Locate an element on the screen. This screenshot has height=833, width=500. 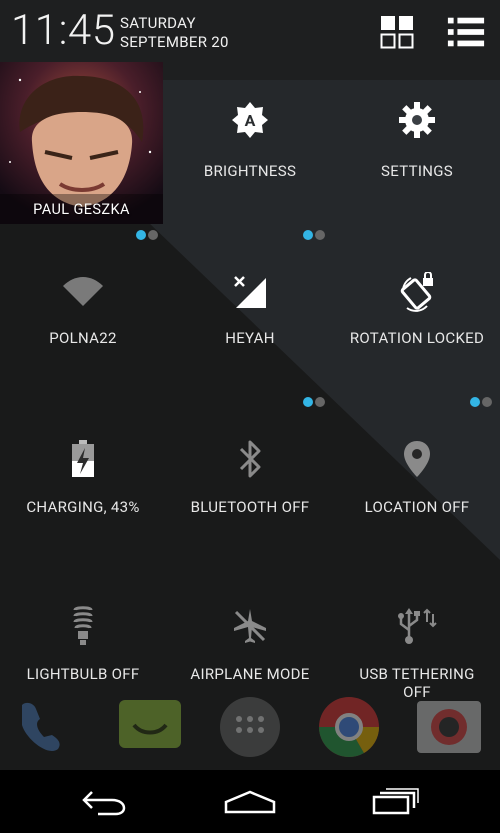
tile-location: LOCATION OFF is located at coordinates (417, 483).